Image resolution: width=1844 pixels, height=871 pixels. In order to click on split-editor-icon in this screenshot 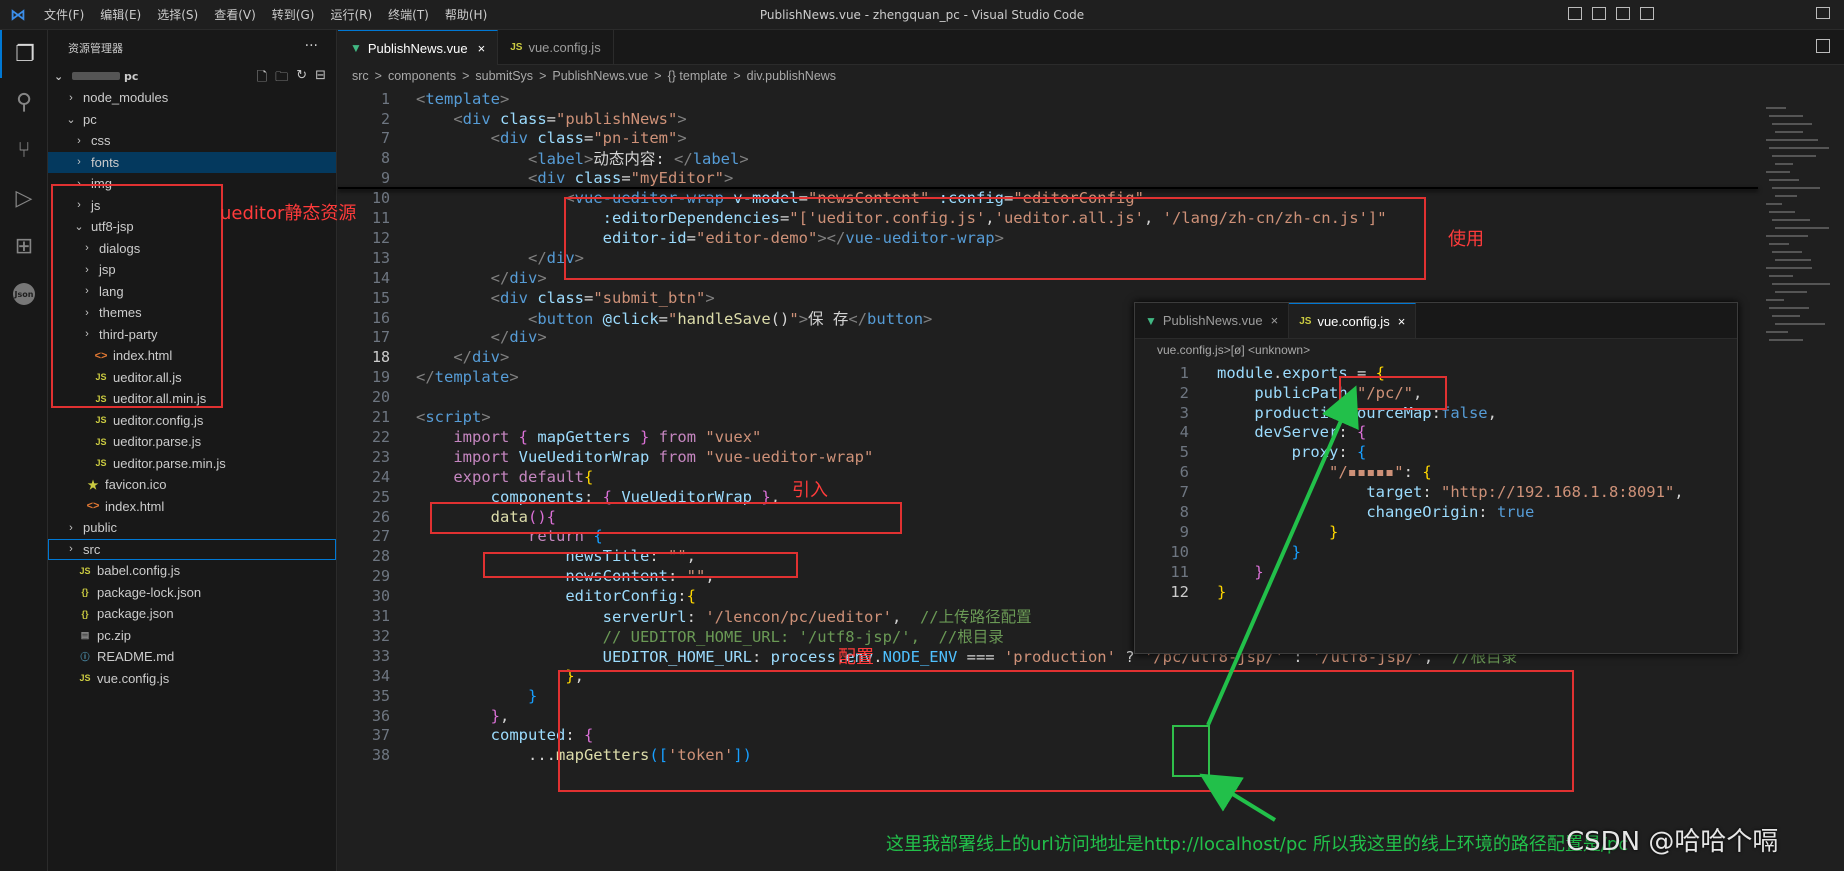, I will do `click(1823, 46)`.